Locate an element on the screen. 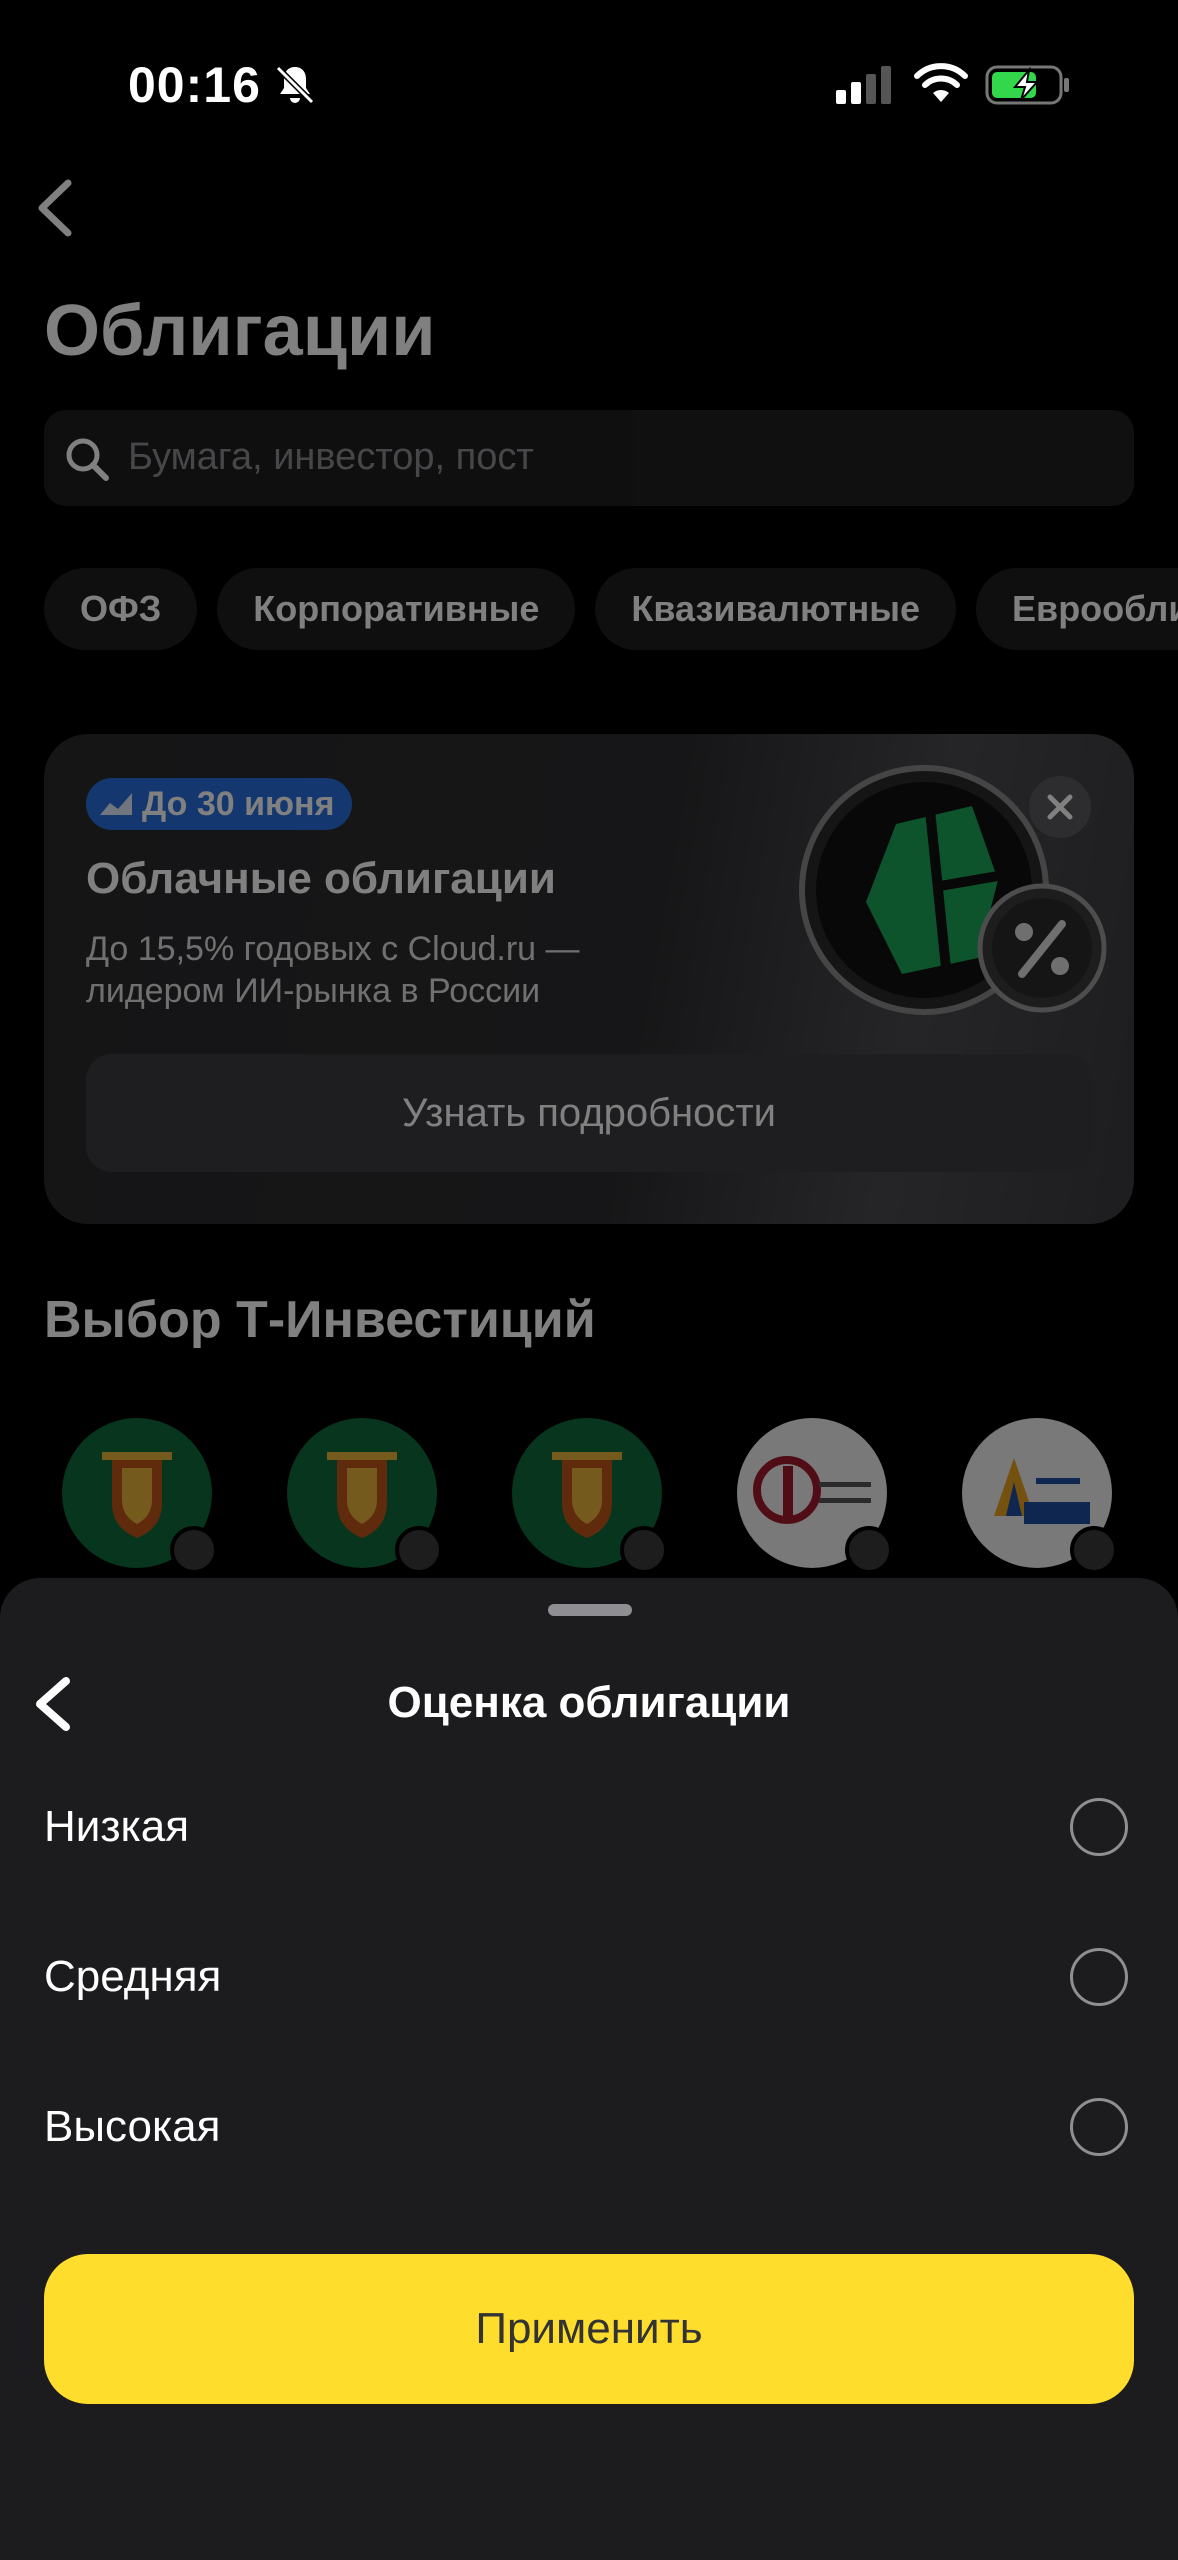 This screenshot has height=2560, width=1178. search-input: Бумага, инвестор, пост is located at coordinates (589, 458).